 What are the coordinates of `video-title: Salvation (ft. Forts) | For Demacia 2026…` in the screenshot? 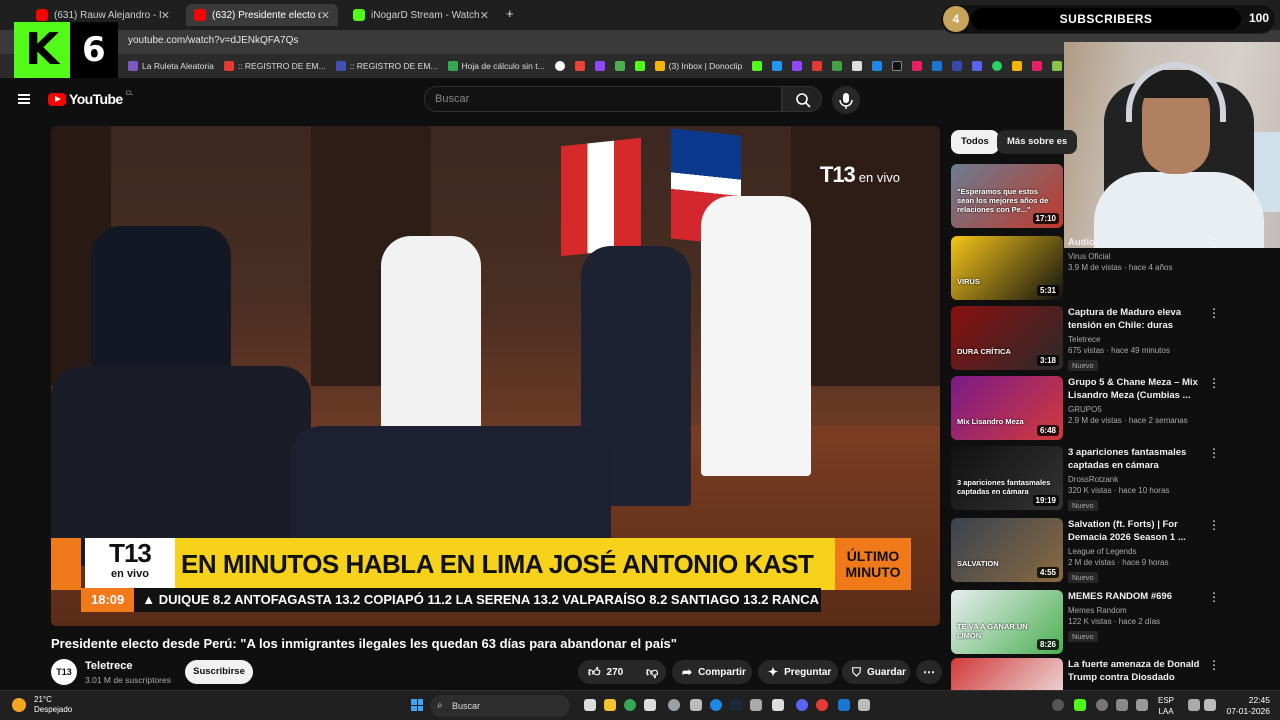 It's located at (1138, 531).